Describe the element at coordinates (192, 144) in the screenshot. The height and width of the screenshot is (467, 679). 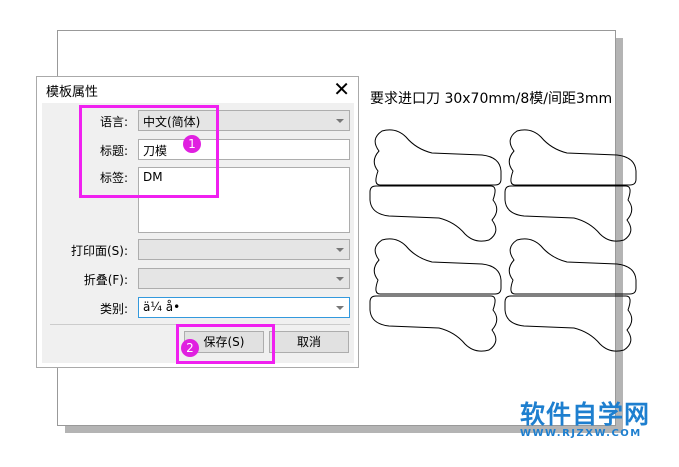
I see `badge-1: 1` at that location.